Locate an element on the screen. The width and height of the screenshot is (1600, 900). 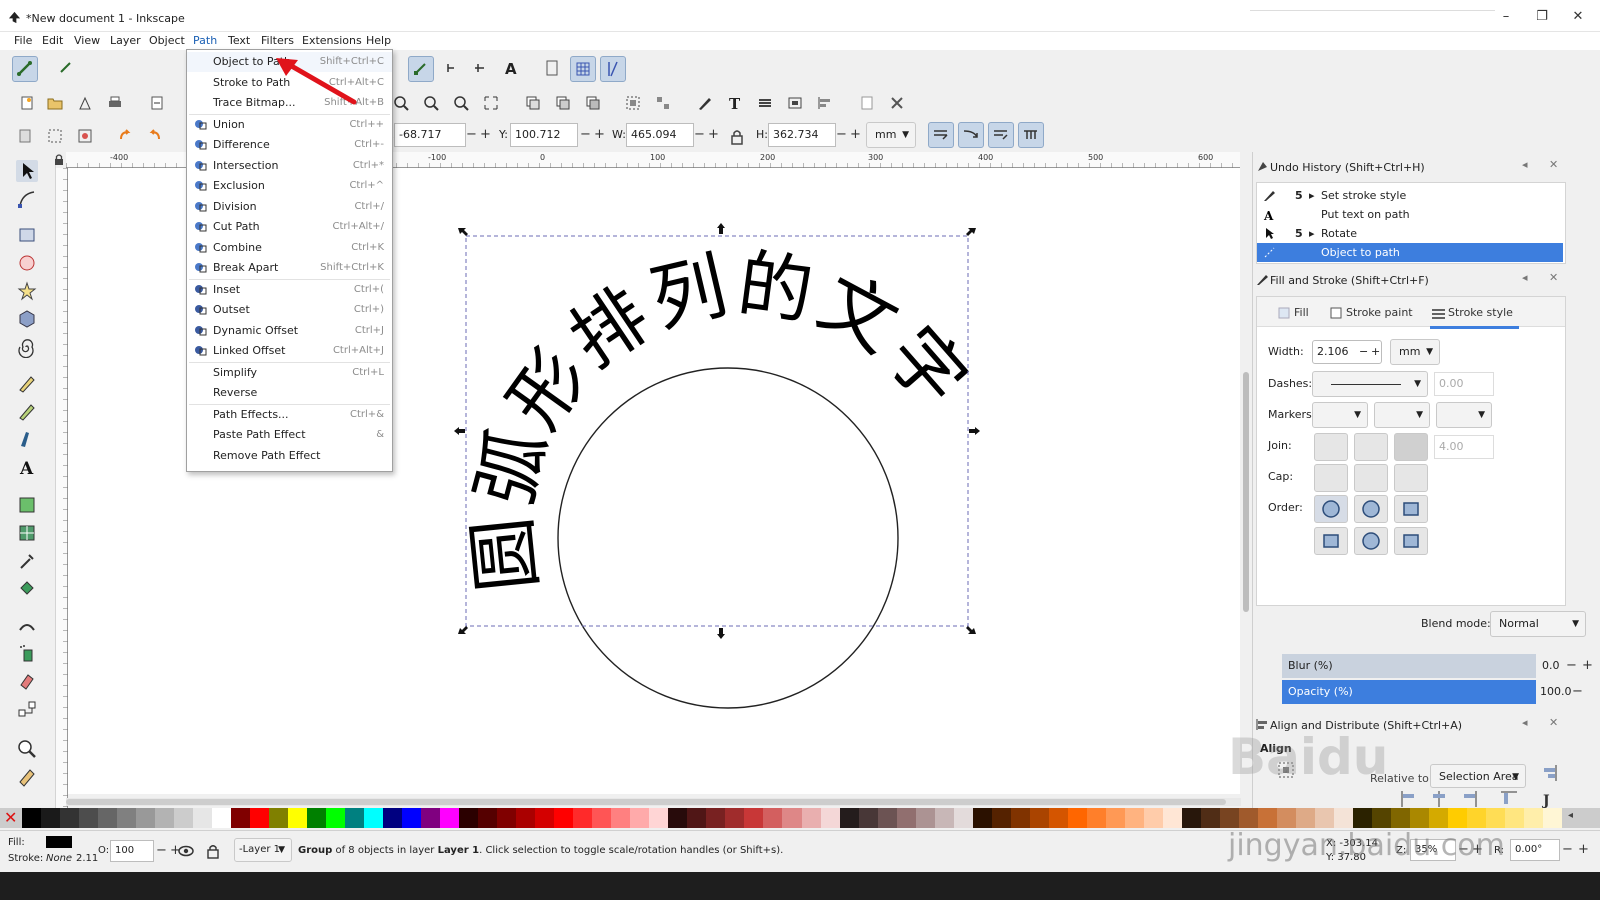
opacity-status-decrement-button: − is located at coordinates (161, 851).